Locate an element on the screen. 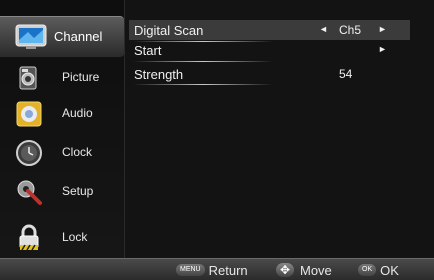  sidebar-item-label: Audio is located at coordinates (77, 113).